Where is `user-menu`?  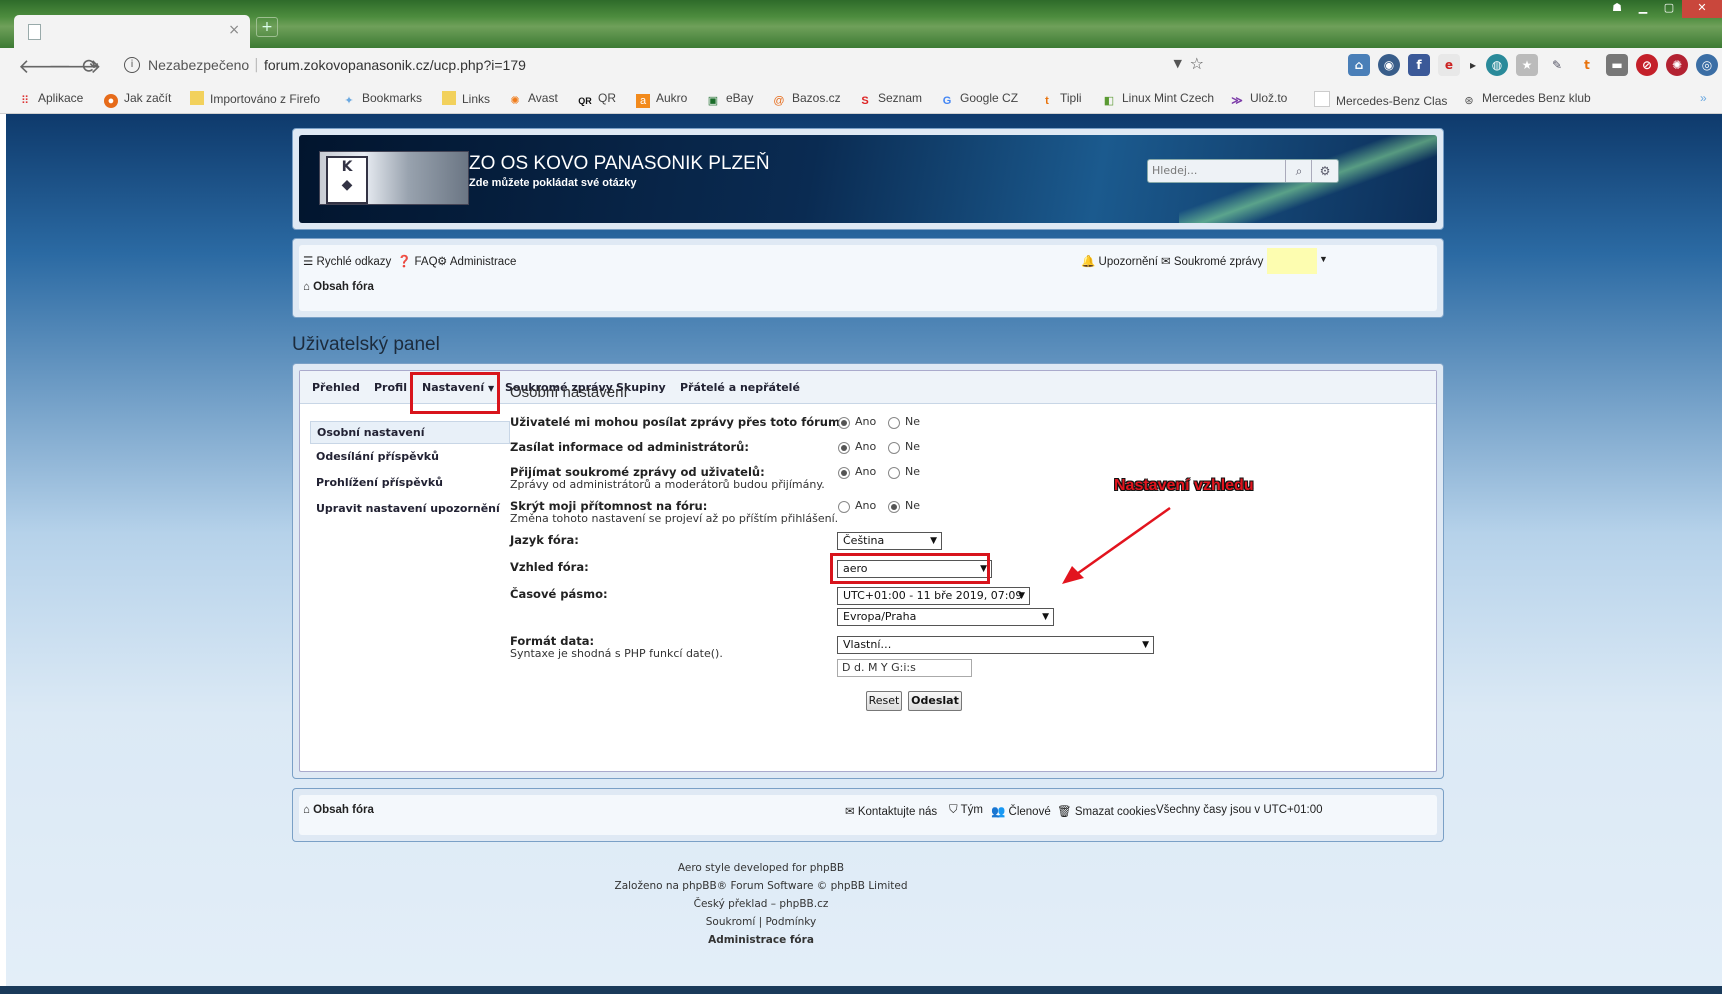
user-menu is located at coordinates (1292, 261).